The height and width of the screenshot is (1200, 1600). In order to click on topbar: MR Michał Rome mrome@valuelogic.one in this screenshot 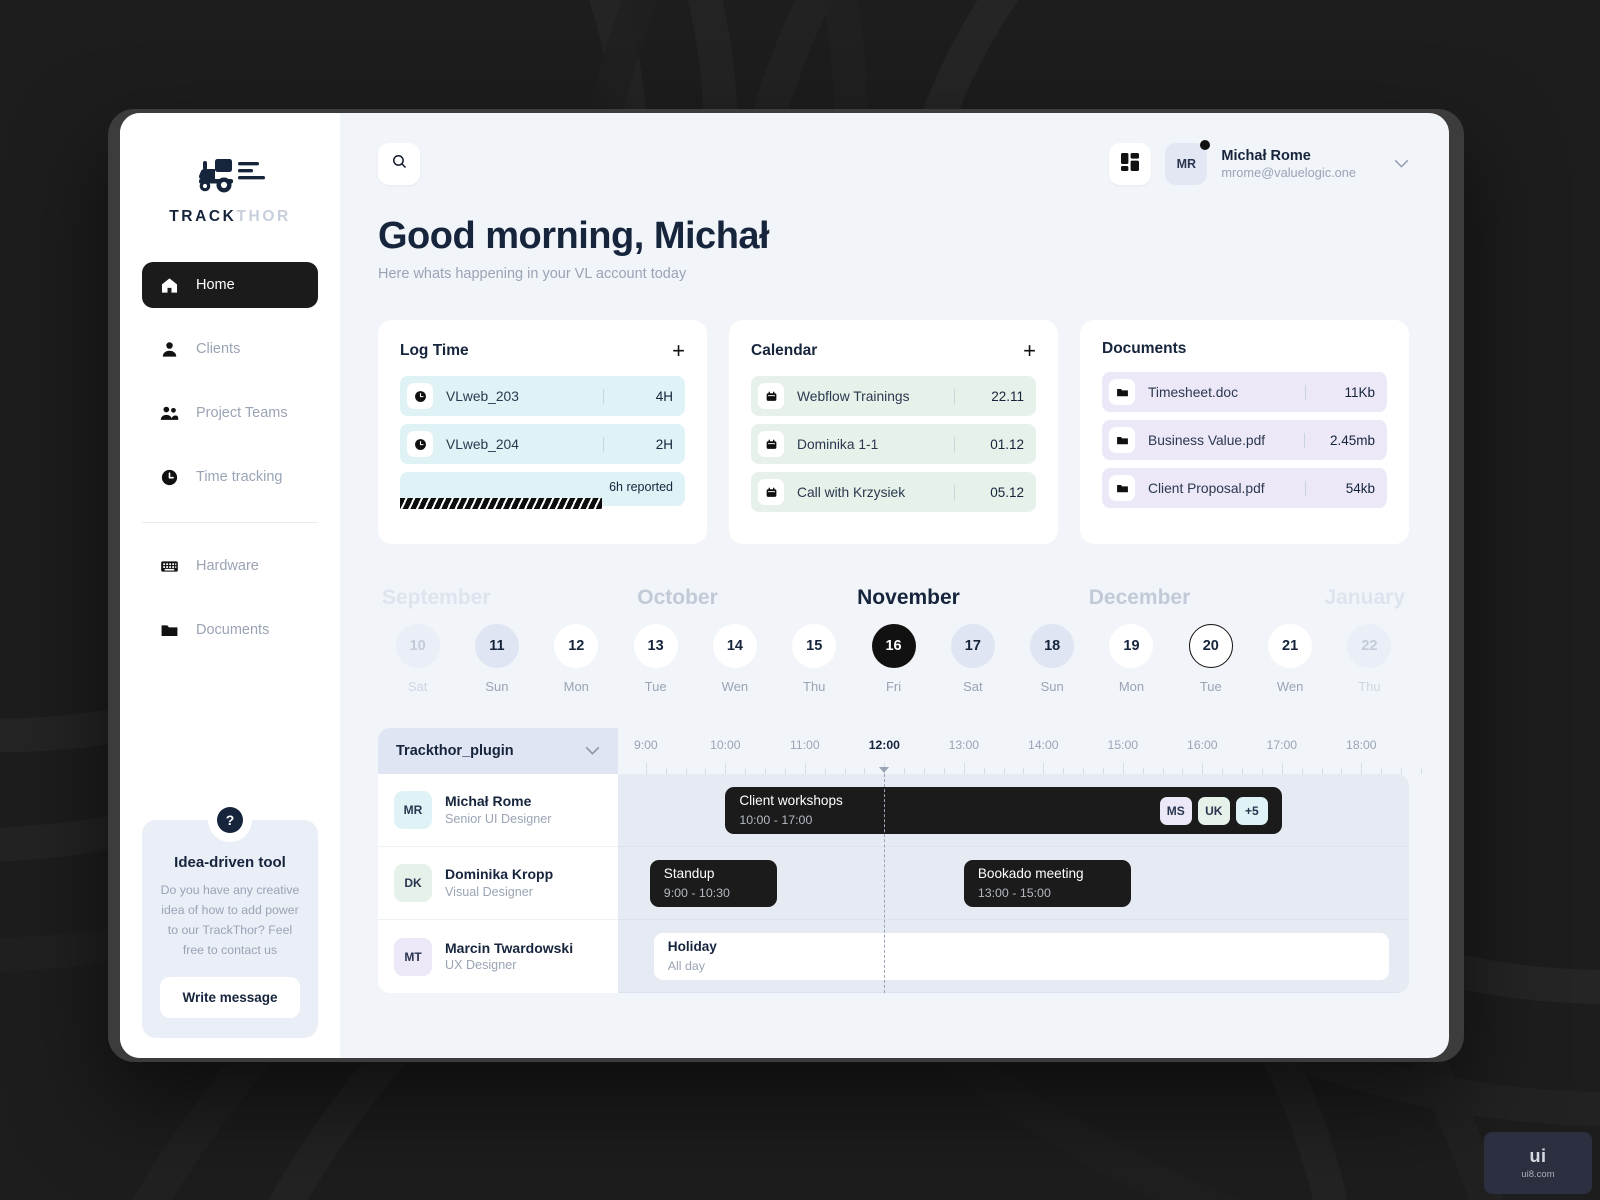, I will do `click(893, 162)`.